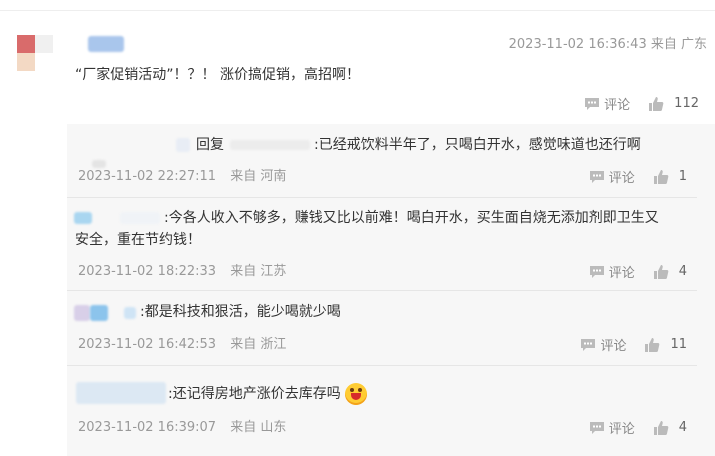 This screenshot has width=715, height=456. Describe the element at coordinates (577, 44) in the screenshot. I see `main-comment-timestamp: 2023-11-02 16:36:43` at that location.